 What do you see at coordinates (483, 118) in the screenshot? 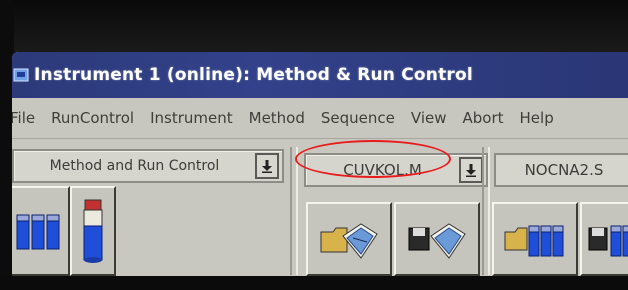
I see `menu-abort: Abort` at bounding box center [483, 118].